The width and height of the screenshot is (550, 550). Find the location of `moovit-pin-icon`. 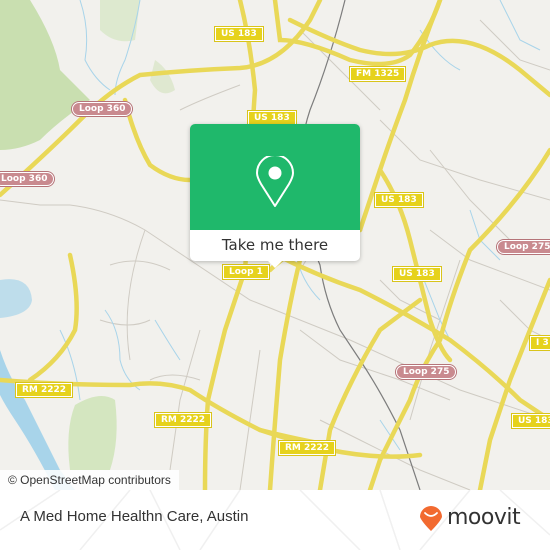

moovit-pin-icon is located at coordinates (431, 518).